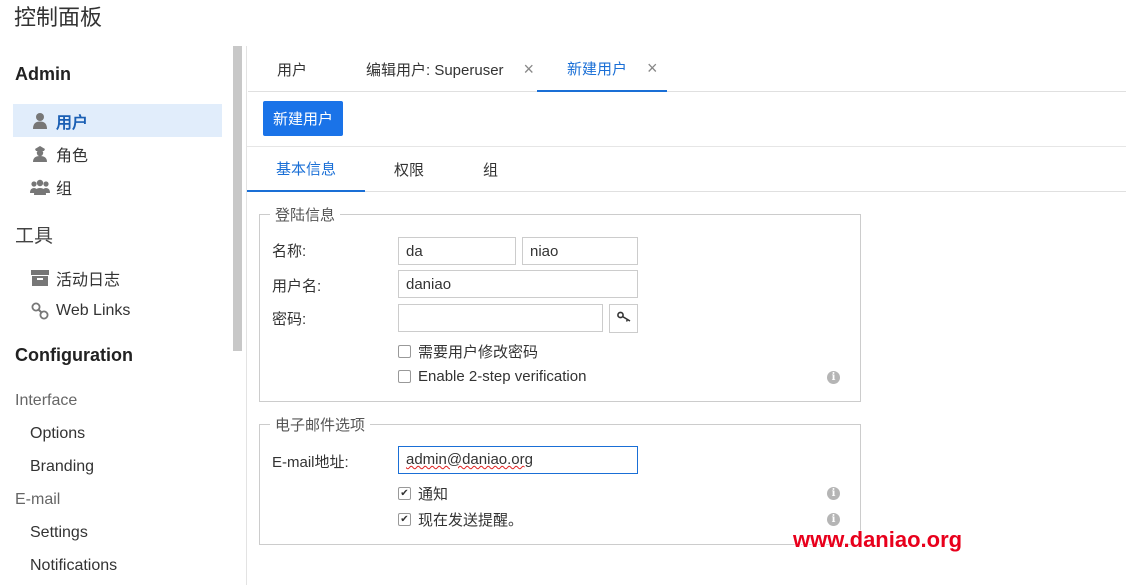 The image size is (1126, 585). I want to click on email-options-fieldset: 电子邮件选项, so click(560, 479).